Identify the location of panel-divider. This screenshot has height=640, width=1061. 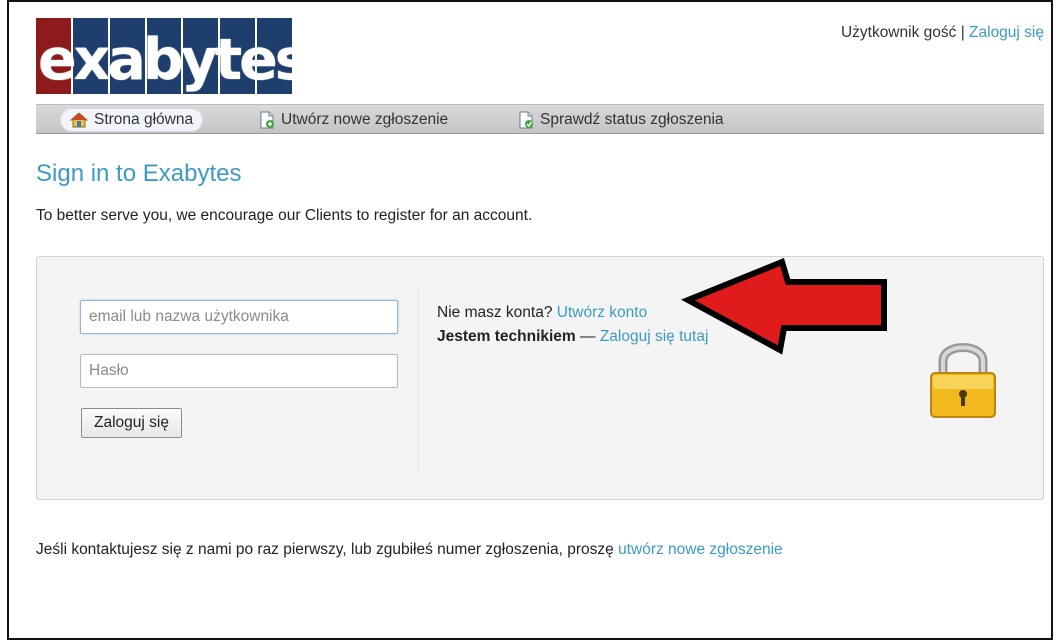
(418, 380).